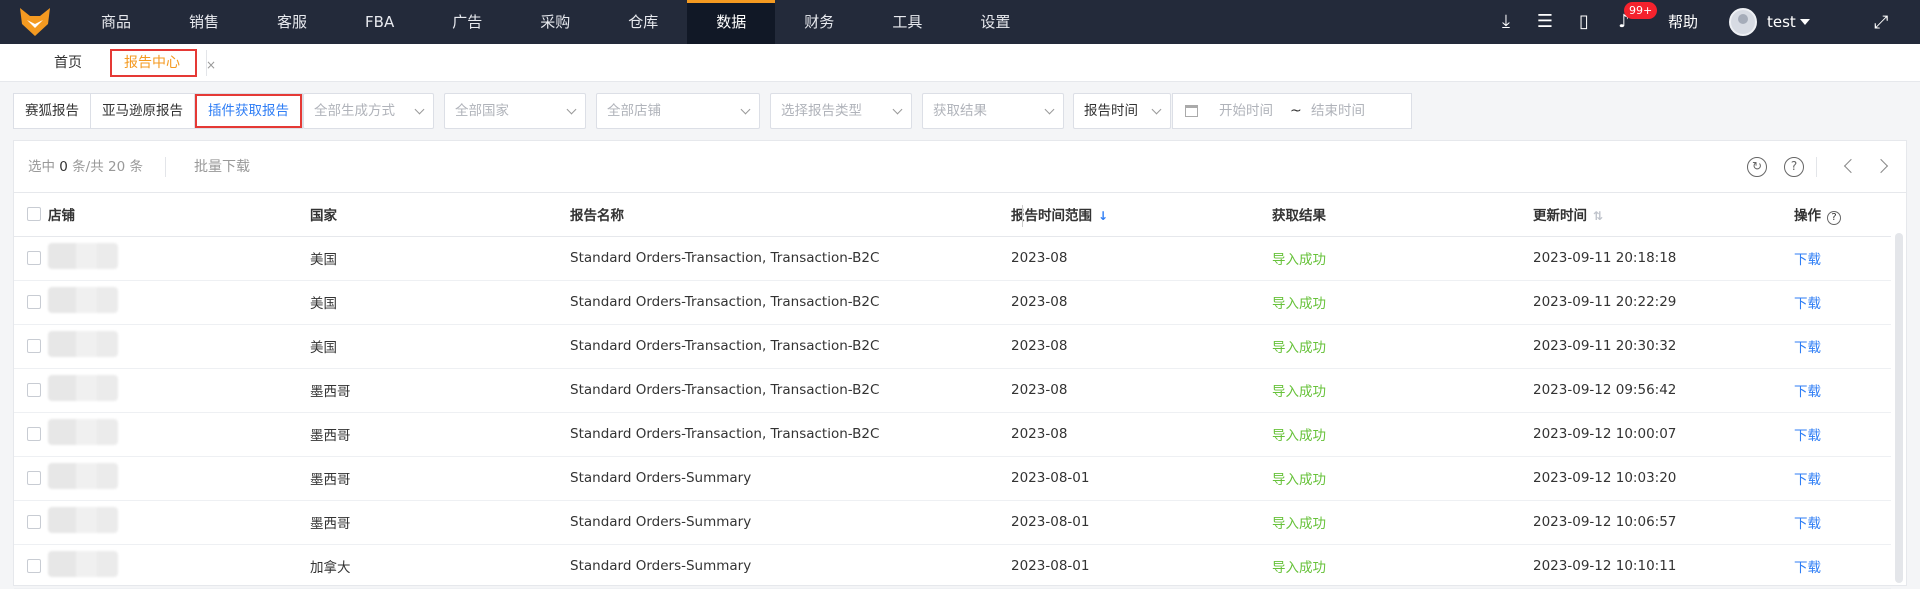  Describe the element at coordinates (68, 63) in the screenshot. I see `tab-home: 首页` at that location.